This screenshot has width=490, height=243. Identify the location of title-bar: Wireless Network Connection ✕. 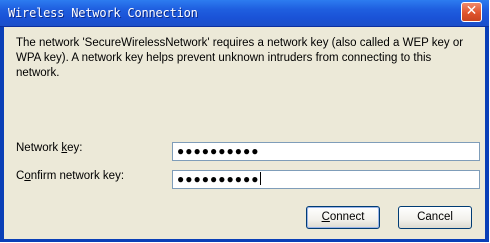
(244, 13).